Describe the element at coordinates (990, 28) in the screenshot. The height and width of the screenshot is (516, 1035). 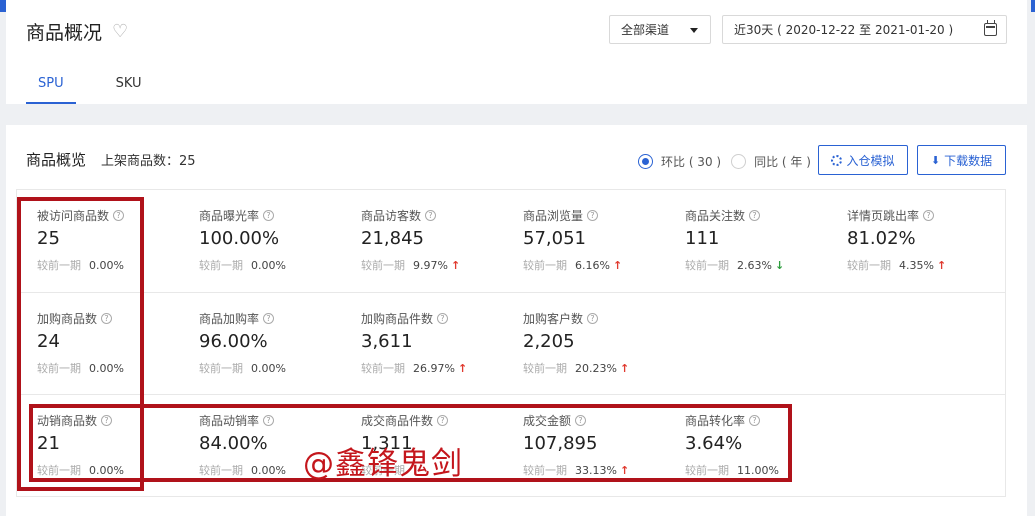
I see `calendar-icon` at that location.